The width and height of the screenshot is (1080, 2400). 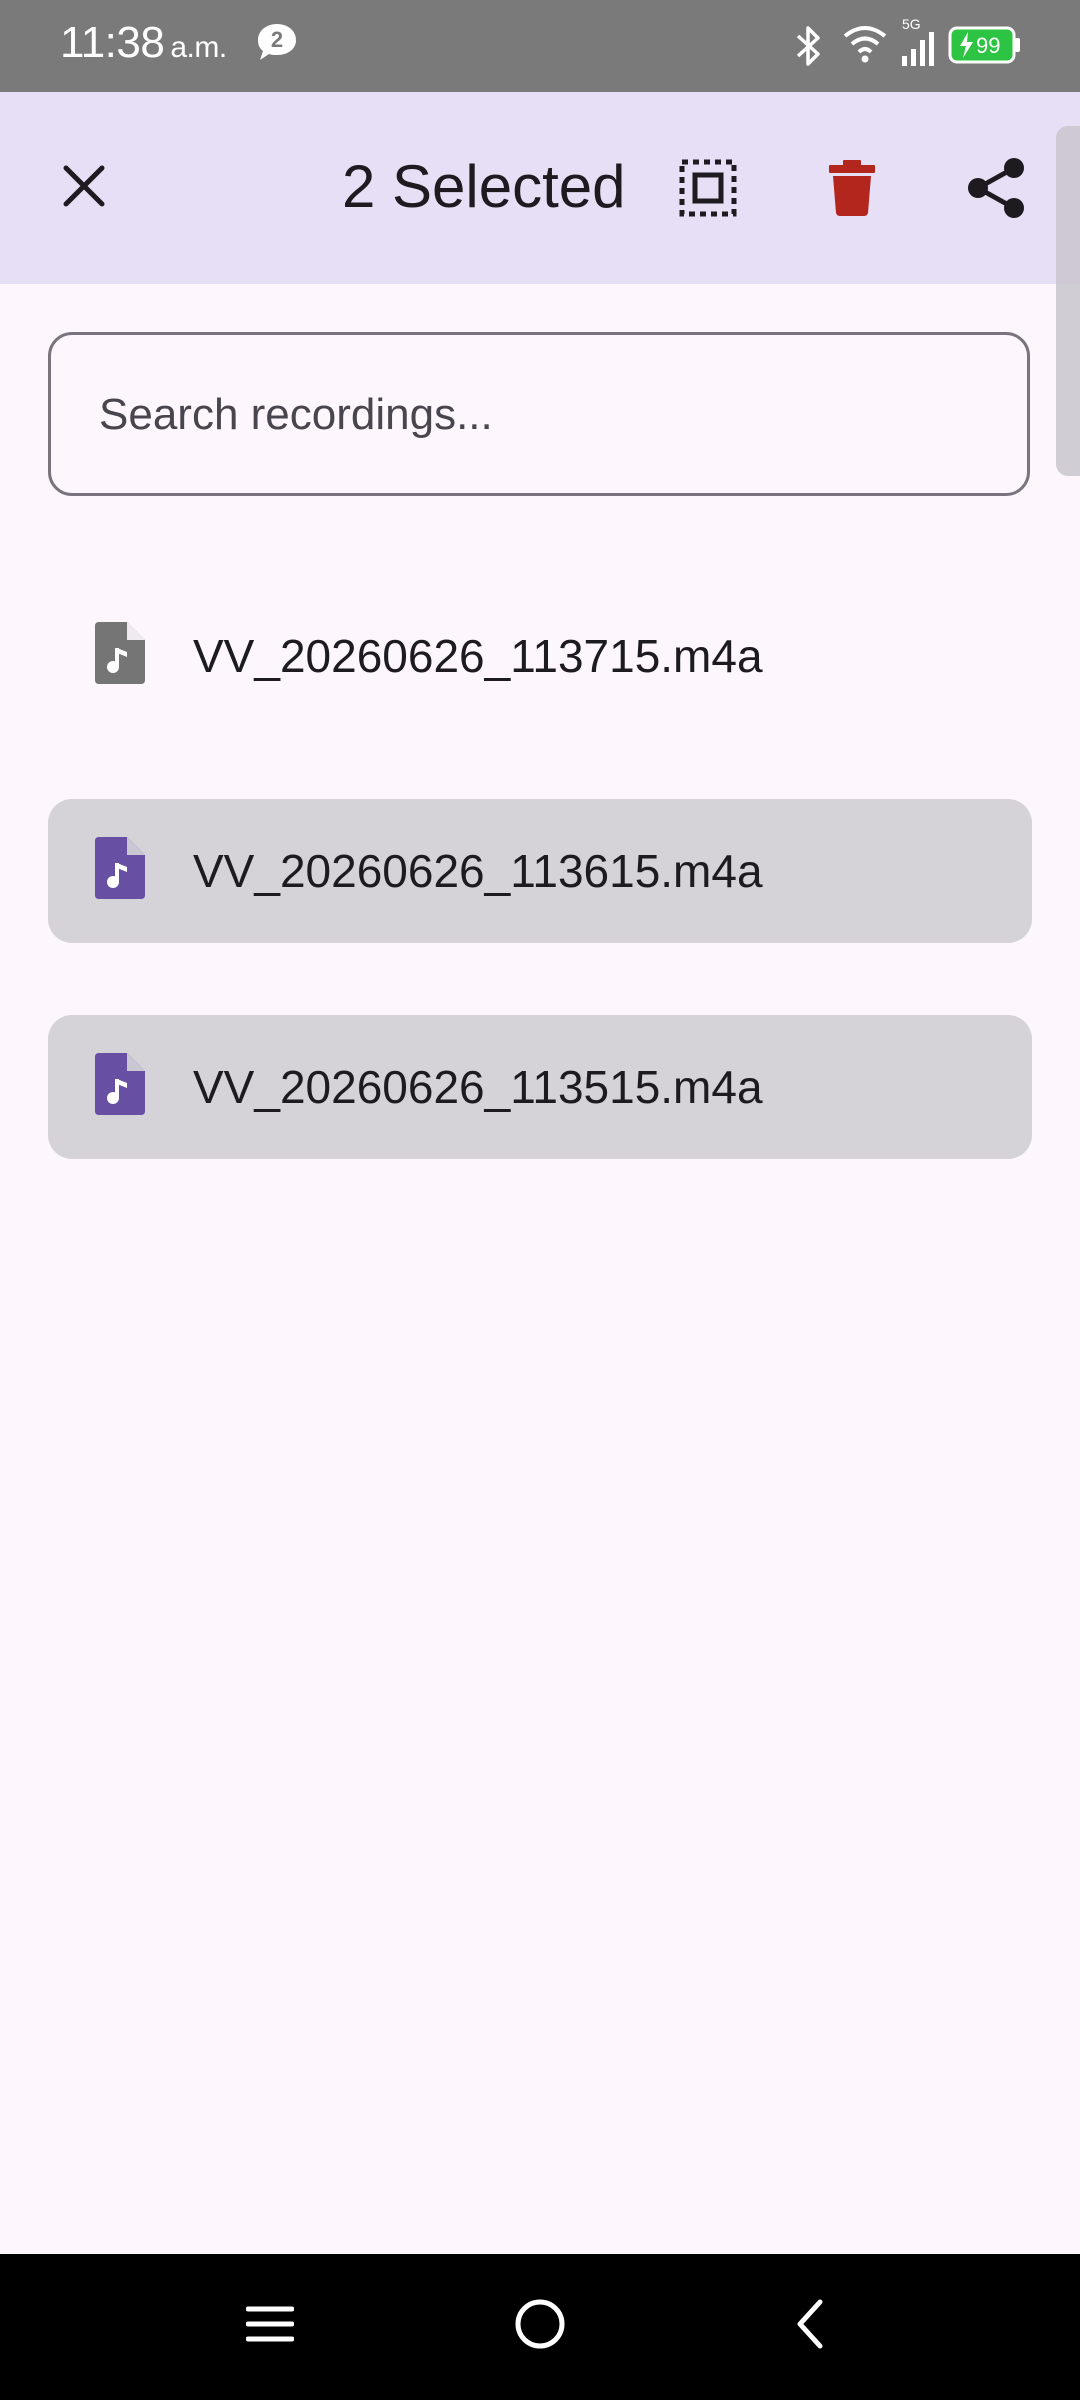 I want to click on wifi-icon, so click(x=865, y=44).